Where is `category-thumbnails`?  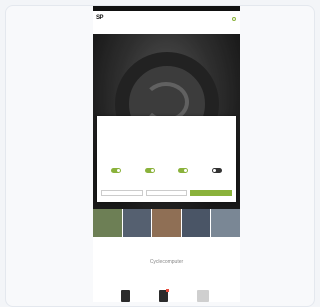 category-thumbnails is located at coordinates (166, 223).